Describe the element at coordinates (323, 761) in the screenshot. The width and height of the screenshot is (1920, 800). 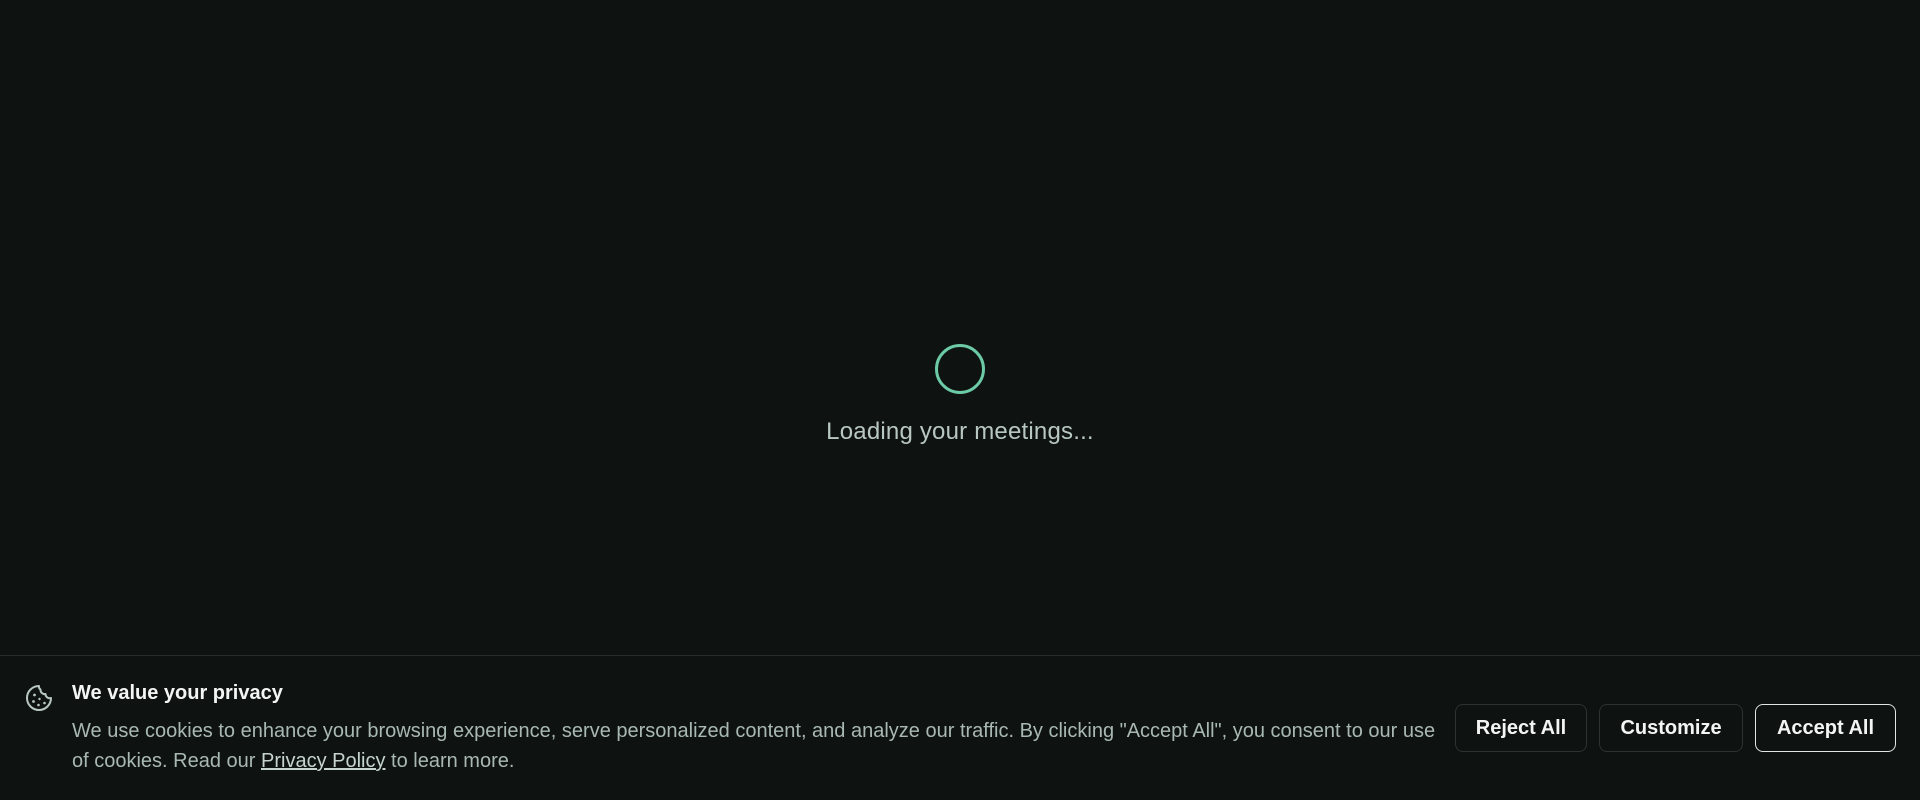
I see `privacy-policy-link: Privacy Policy` at that location.